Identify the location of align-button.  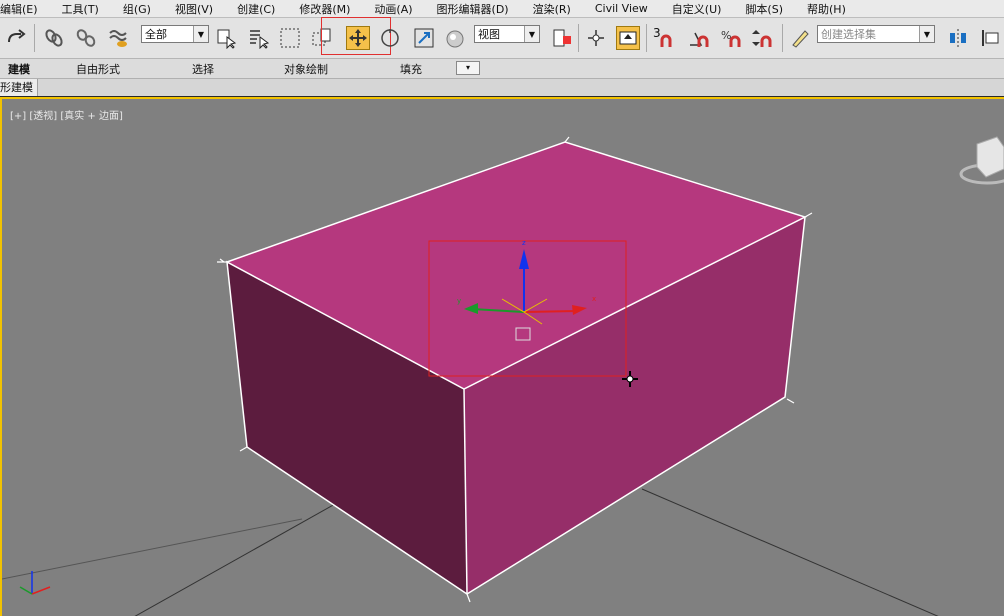
(990, 38).